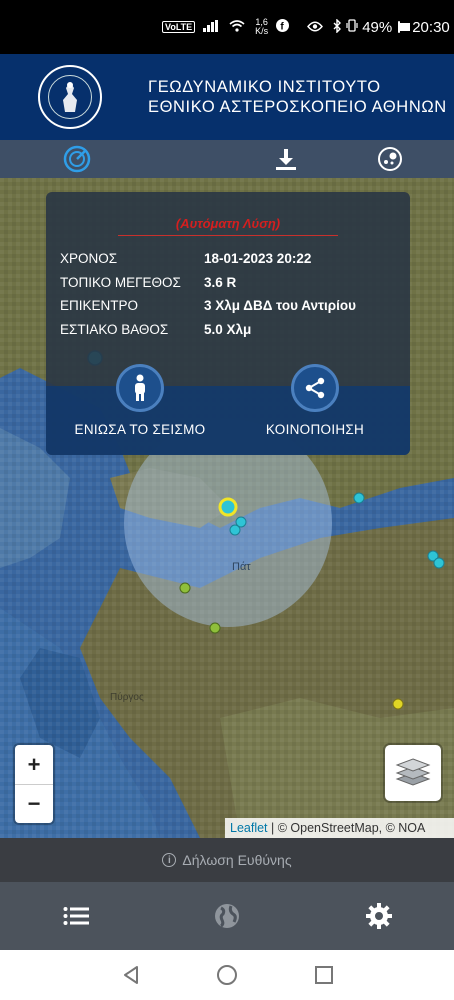  What do you see at coordinates (379, 916) in the screenshot?
I see `gear-icon` at bounding box center [379, 916].